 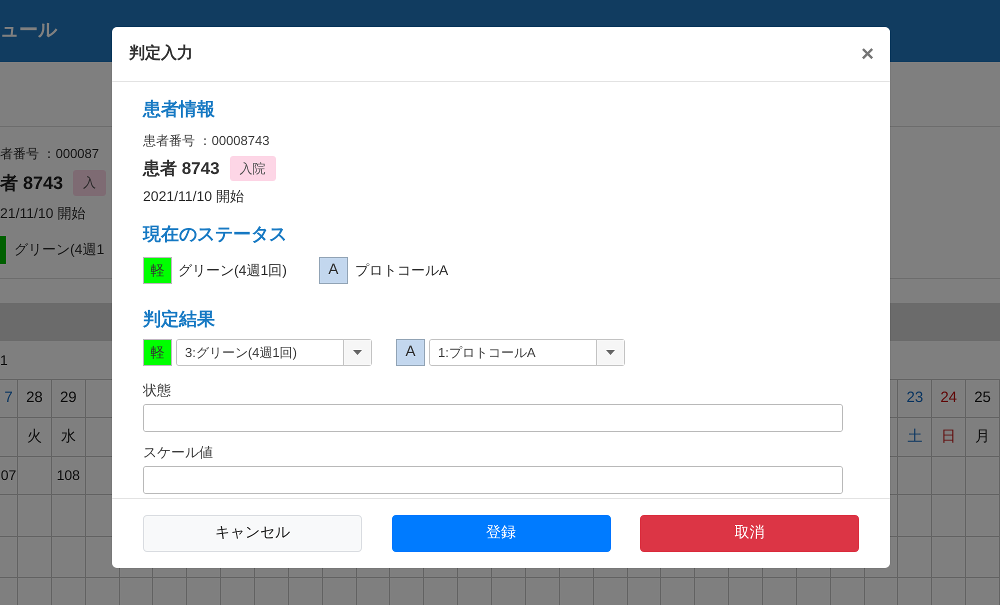 I want to click on weekday-label: 土, so click(x=914, y=436).